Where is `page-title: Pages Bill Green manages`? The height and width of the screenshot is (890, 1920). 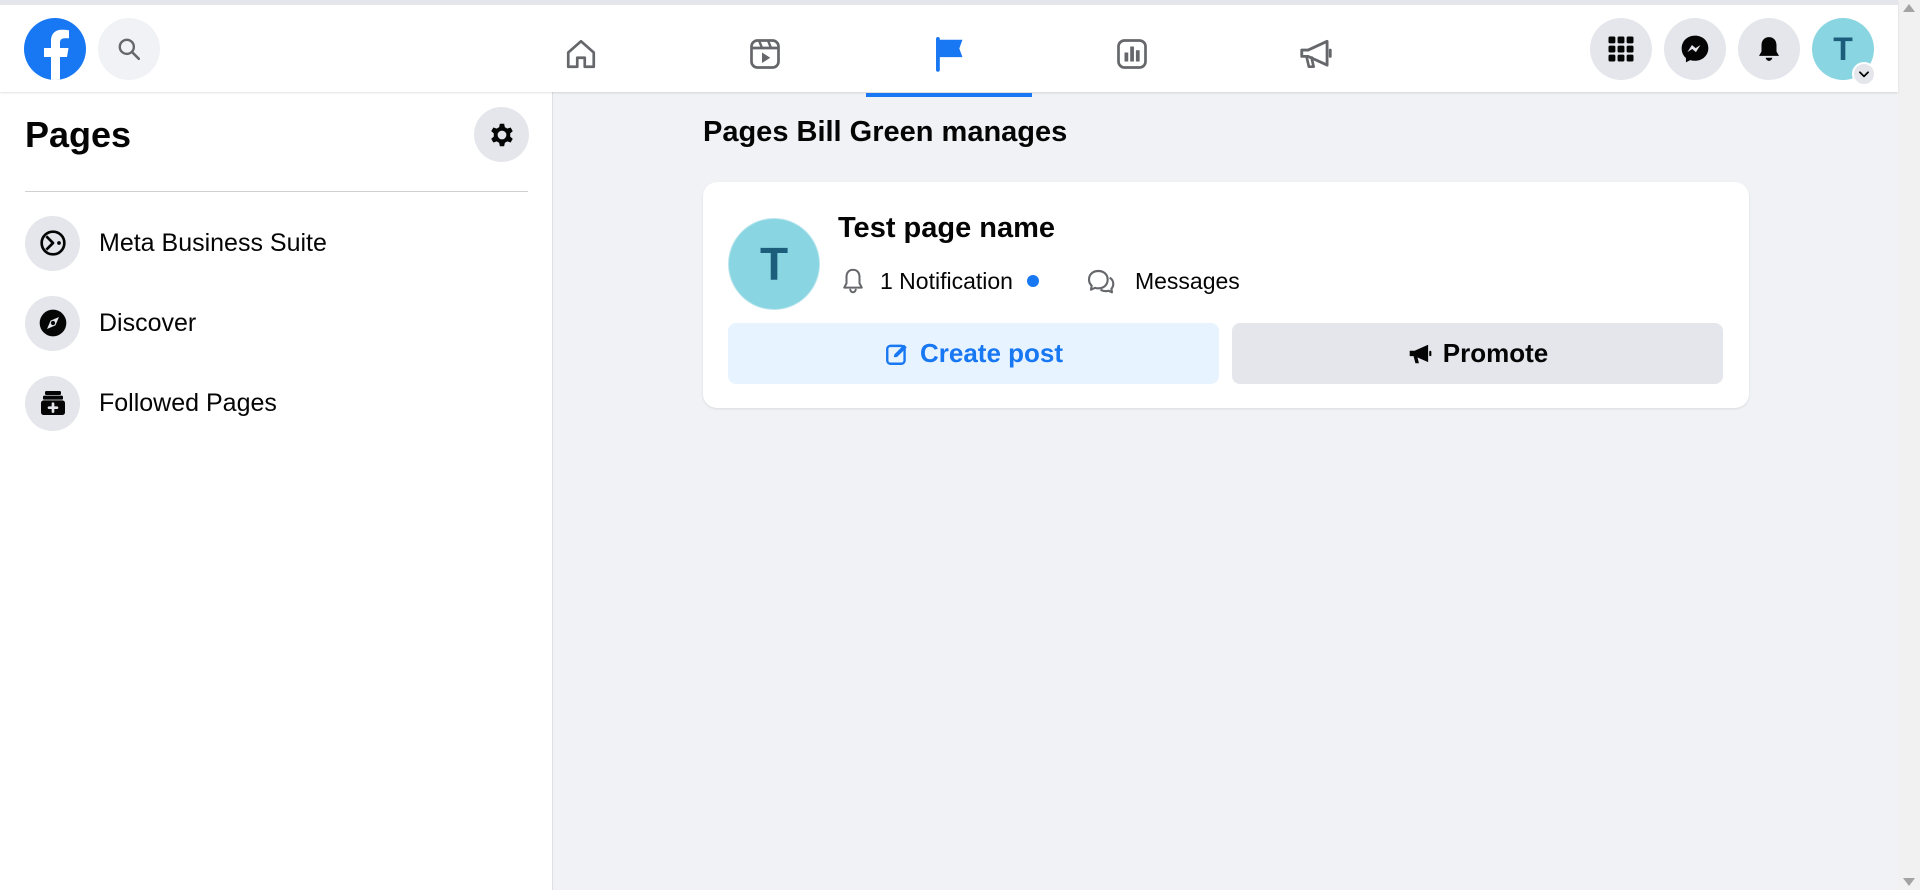
page-title: Pages Bill Green manages is located at coordinates (885, 132).